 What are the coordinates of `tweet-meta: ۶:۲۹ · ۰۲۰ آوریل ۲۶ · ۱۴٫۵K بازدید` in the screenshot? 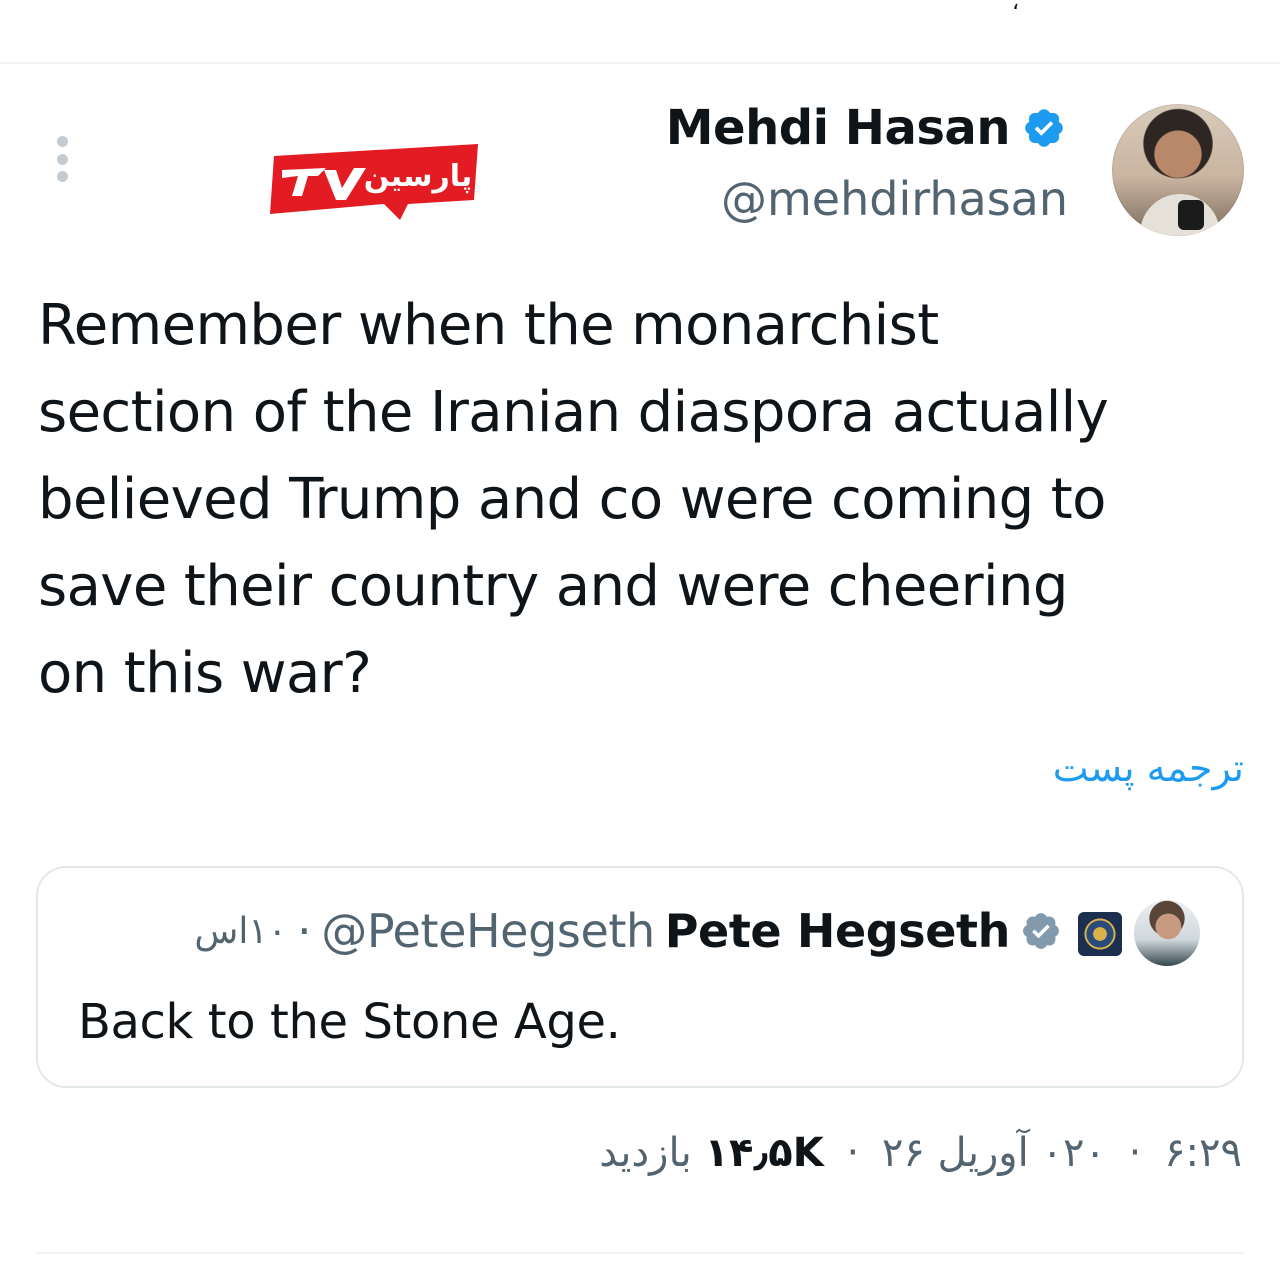 It's located at (920, 1153).